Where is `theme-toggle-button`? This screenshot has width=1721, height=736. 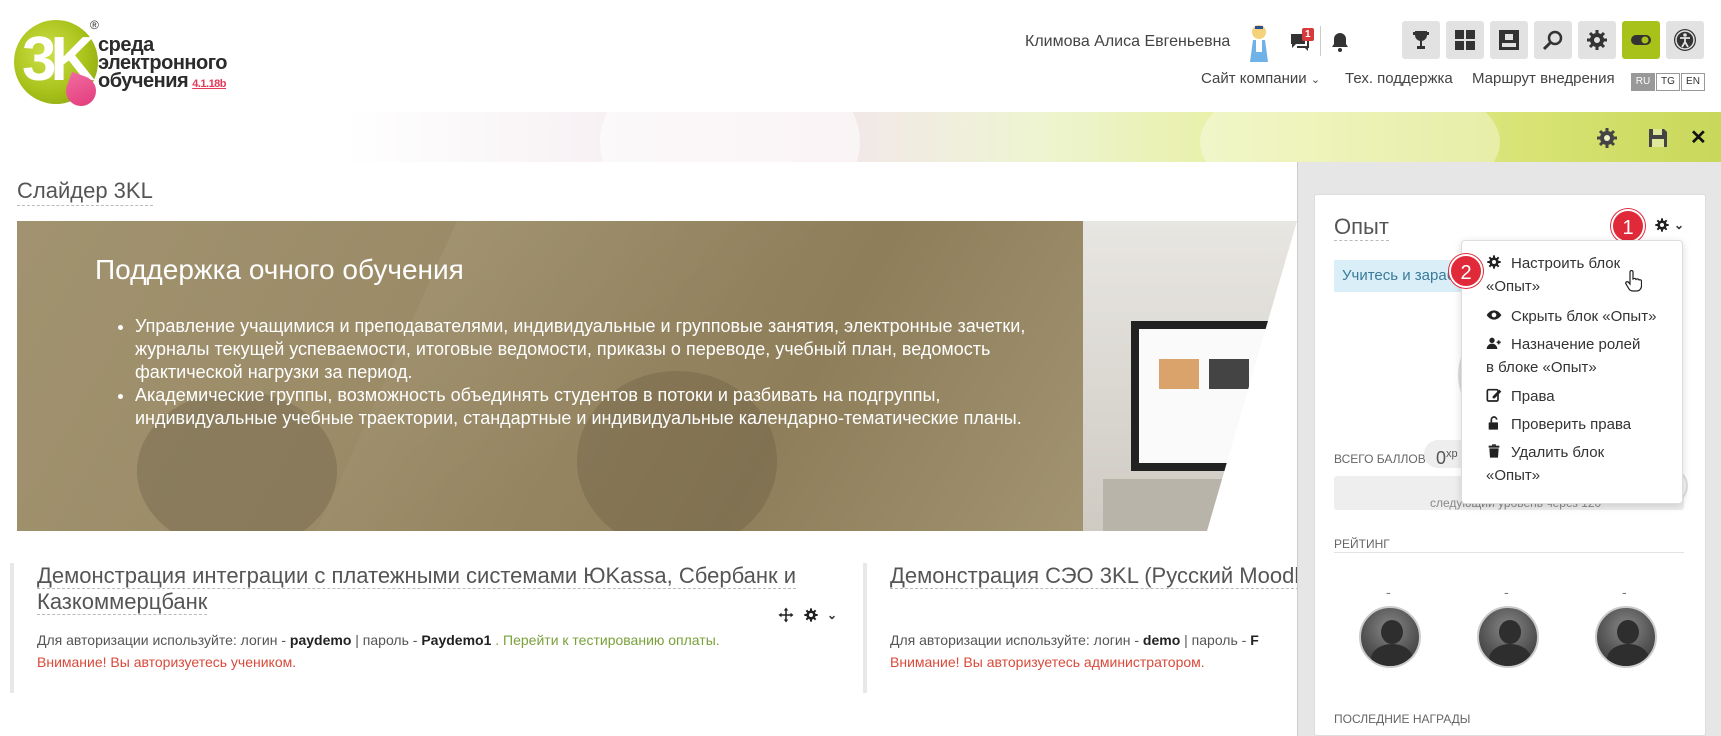 theme-toggle-button is located at coordinates (1641, 40).